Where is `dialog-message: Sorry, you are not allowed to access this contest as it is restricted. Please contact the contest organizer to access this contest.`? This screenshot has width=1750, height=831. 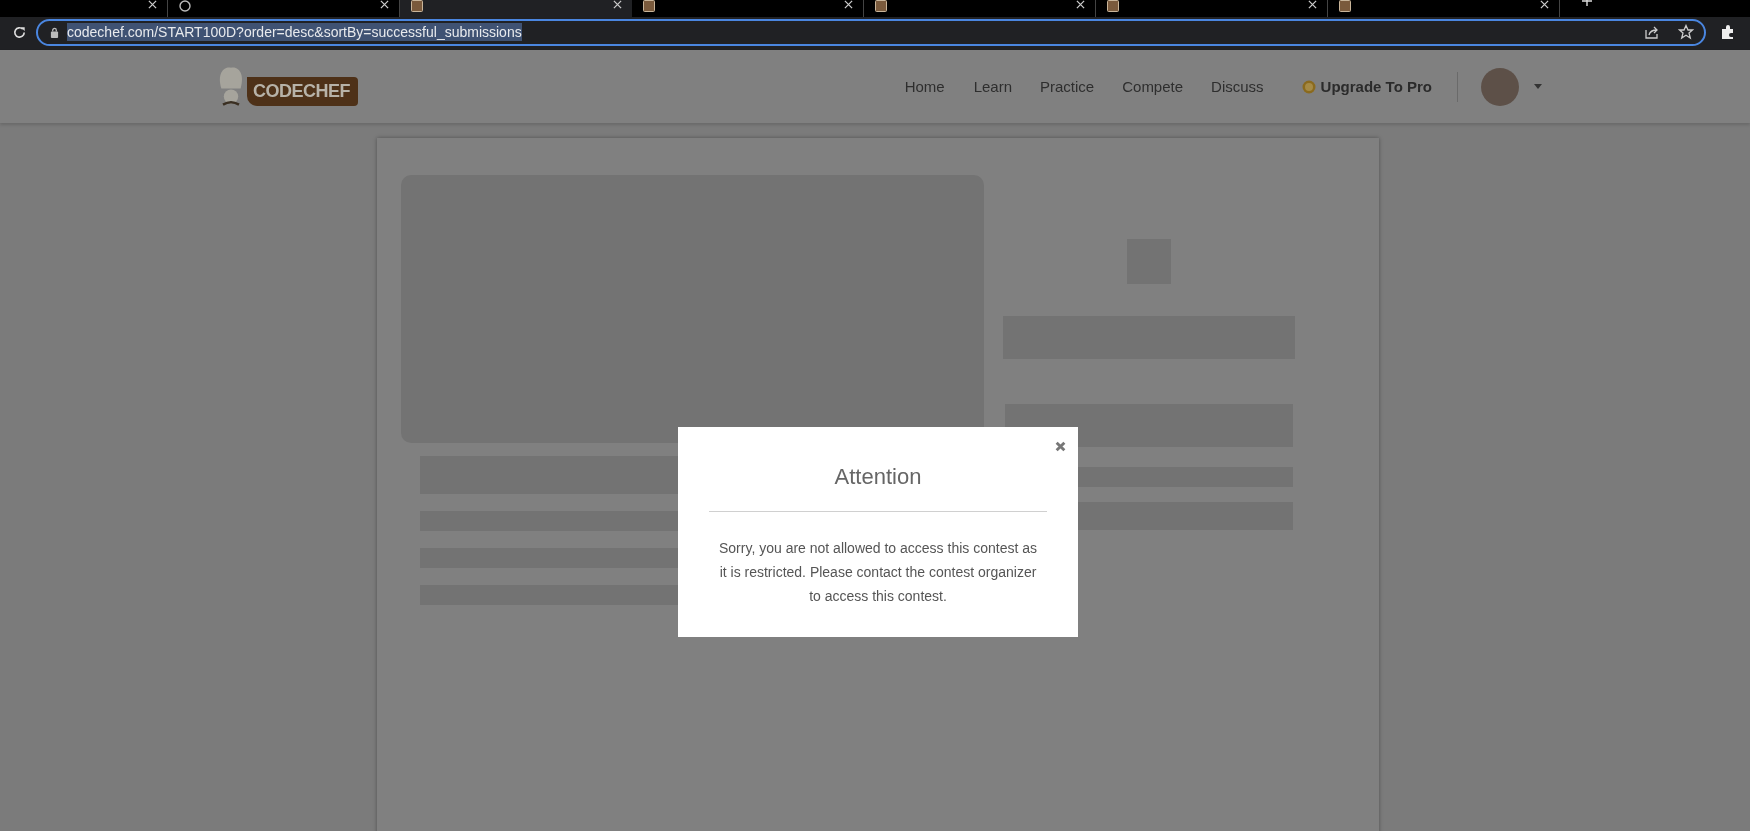 dialog-message: Sorry, you are not allowed to access this contest as it is restricted. Please contact the contest organizer to access this contest. is located at coordinates (878, 572).